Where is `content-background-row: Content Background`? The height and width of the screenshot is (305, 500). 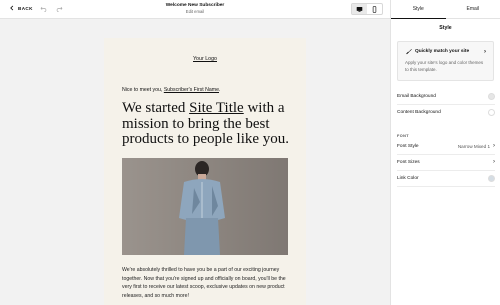 content-background-row: Content Background is located at coordinates (446, 112).